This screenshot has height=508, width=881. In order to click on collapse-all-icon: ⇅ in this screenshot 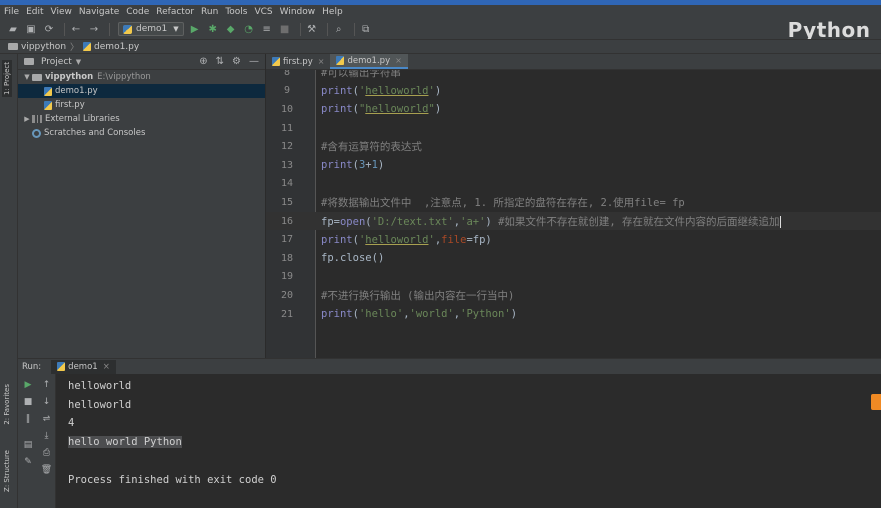, I will do `click(220, 61)`.